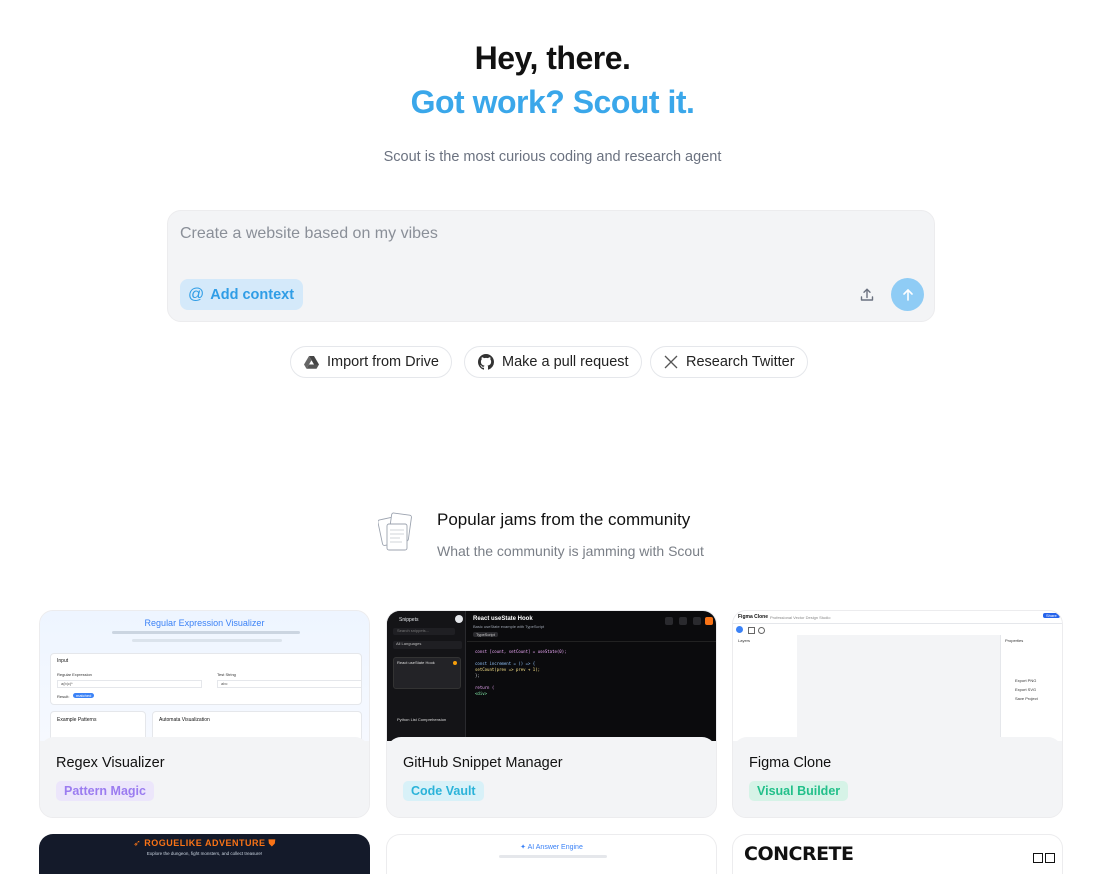 The height and width of the screenshot is (874, 1105). I want to click on preview-filter: All Languages, so click(427, 645).